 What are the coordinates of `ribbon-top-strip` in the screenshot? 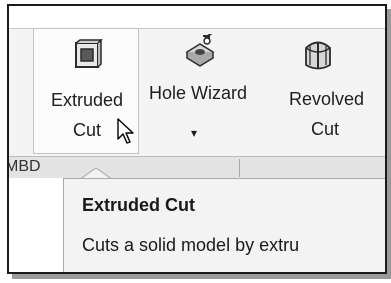 It's located at (197, 17).